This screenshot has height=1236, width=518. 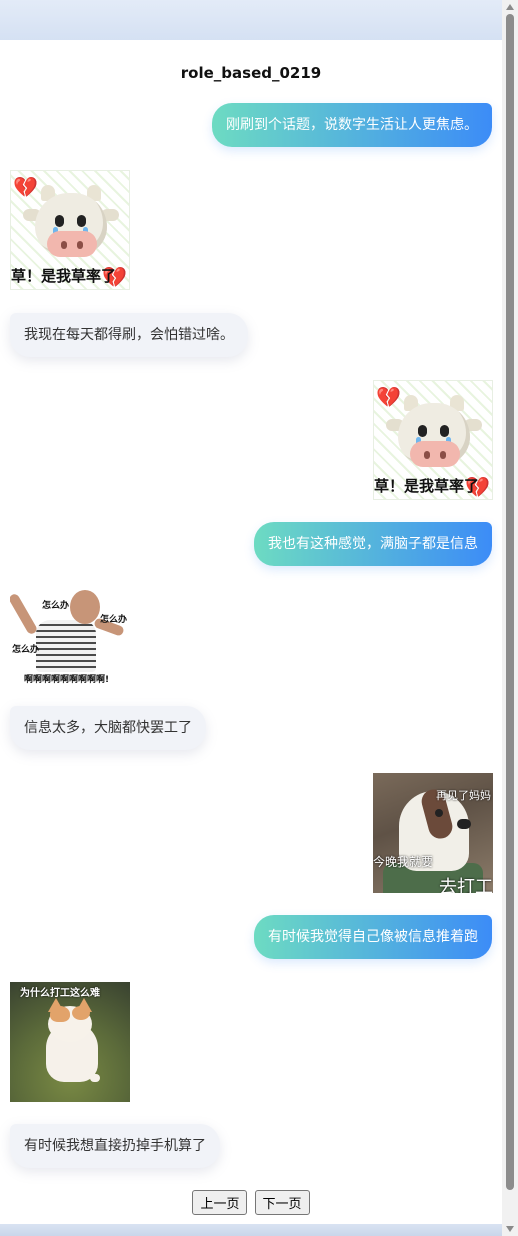 What do you see at coordinates (282, 1202) in the screenshot?
I see `next-page-button: 下一页` at bounding box center [282, 1202].